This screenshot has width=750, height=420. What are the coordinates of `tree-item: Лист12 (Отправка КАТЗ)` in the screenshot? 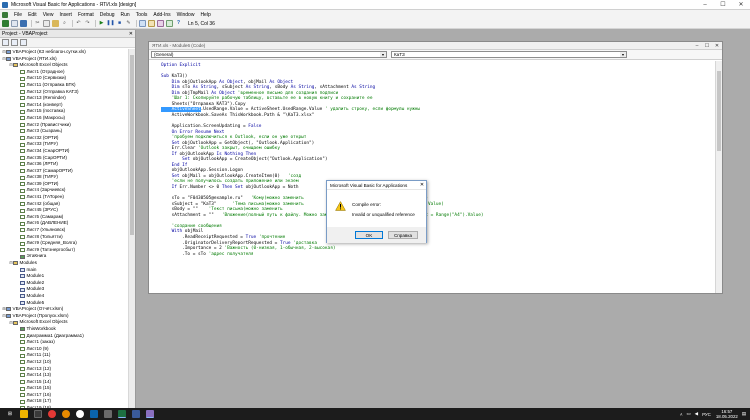 It's located at (64, 92).